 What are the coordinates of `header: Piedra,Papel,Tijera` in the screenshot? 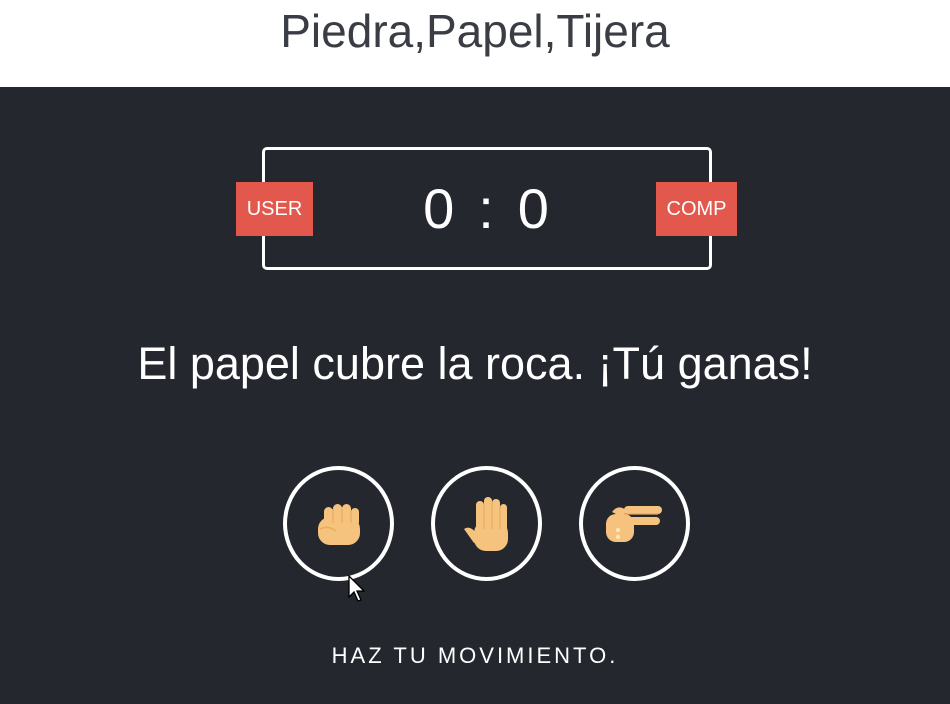 It's located at (475, 43).